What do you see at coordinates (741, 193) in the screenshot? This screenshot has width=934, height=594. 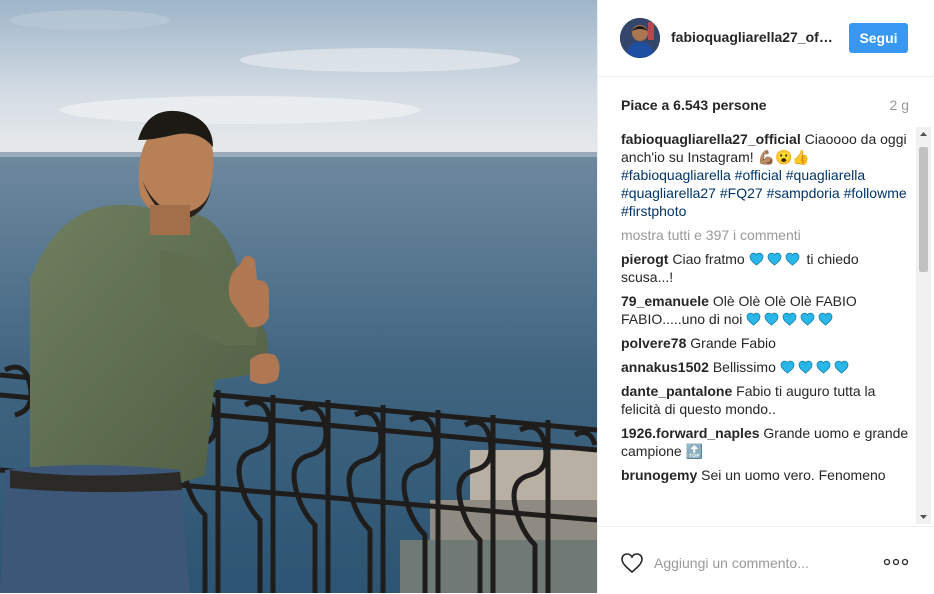 I see `hashtag: #FQ27` at bounding box center [741, 193].